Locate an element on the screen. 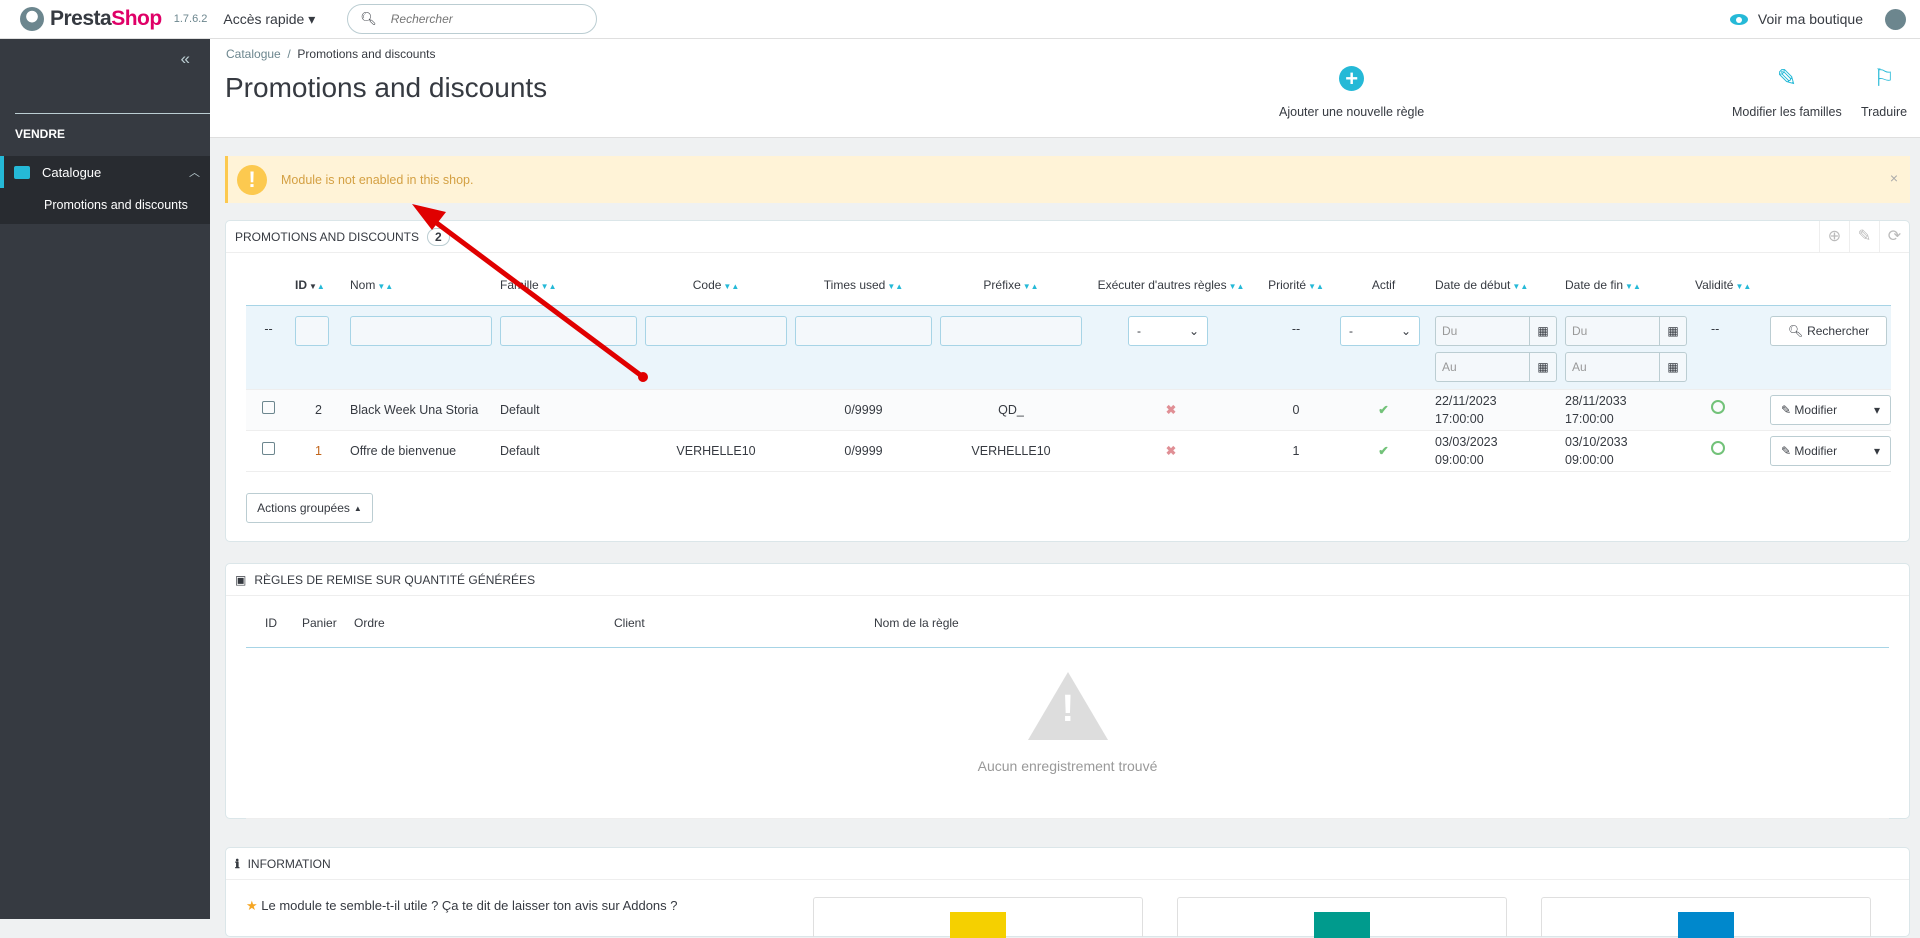 The height and width of the screenshot is (938, 1920). search-input is located at coordinates (480, 19).